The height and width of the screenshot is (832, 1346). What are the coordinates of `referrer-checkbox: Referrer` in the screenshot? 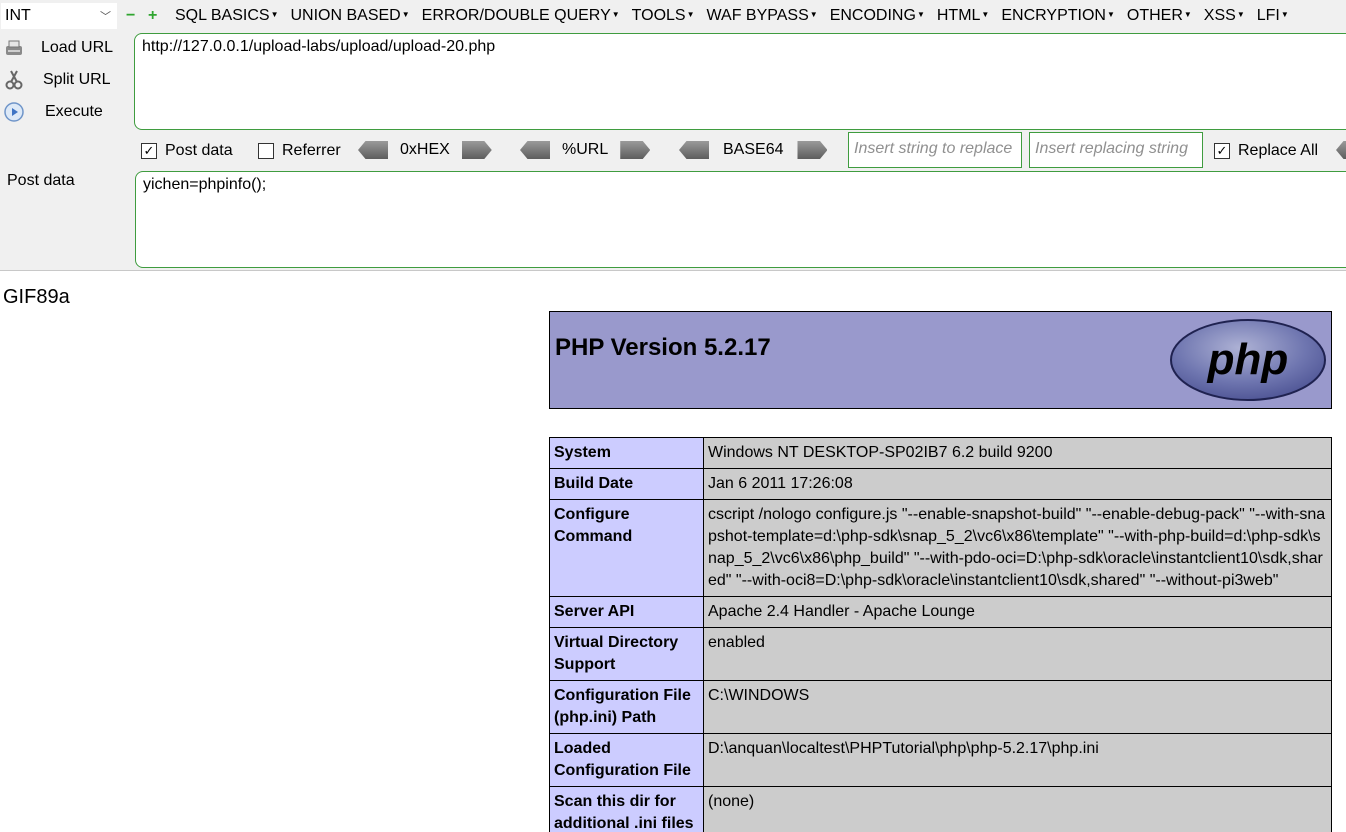 It's located at (299, 151).